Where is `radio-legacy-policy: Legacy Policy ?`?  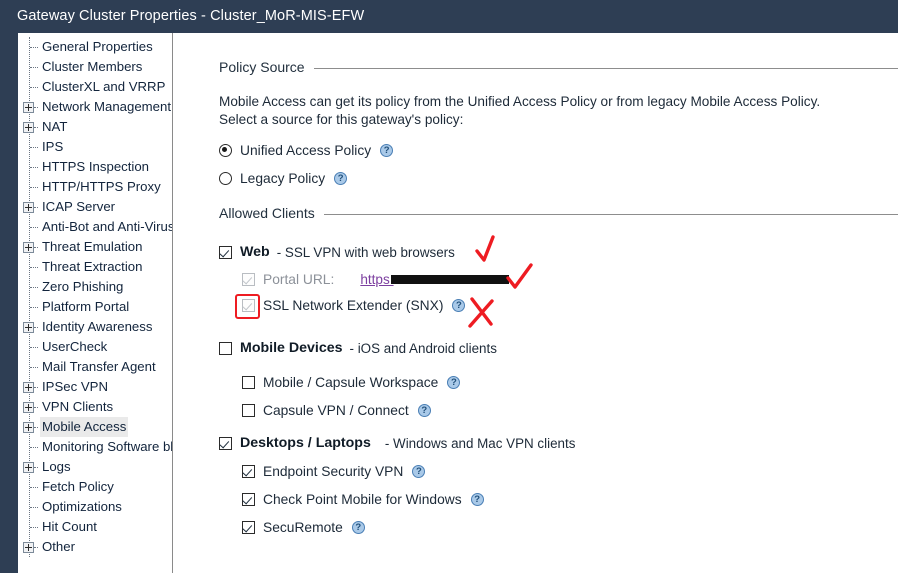
radio-legacy-policy: Legacy Policy ? is located at coordinates (283, 178).